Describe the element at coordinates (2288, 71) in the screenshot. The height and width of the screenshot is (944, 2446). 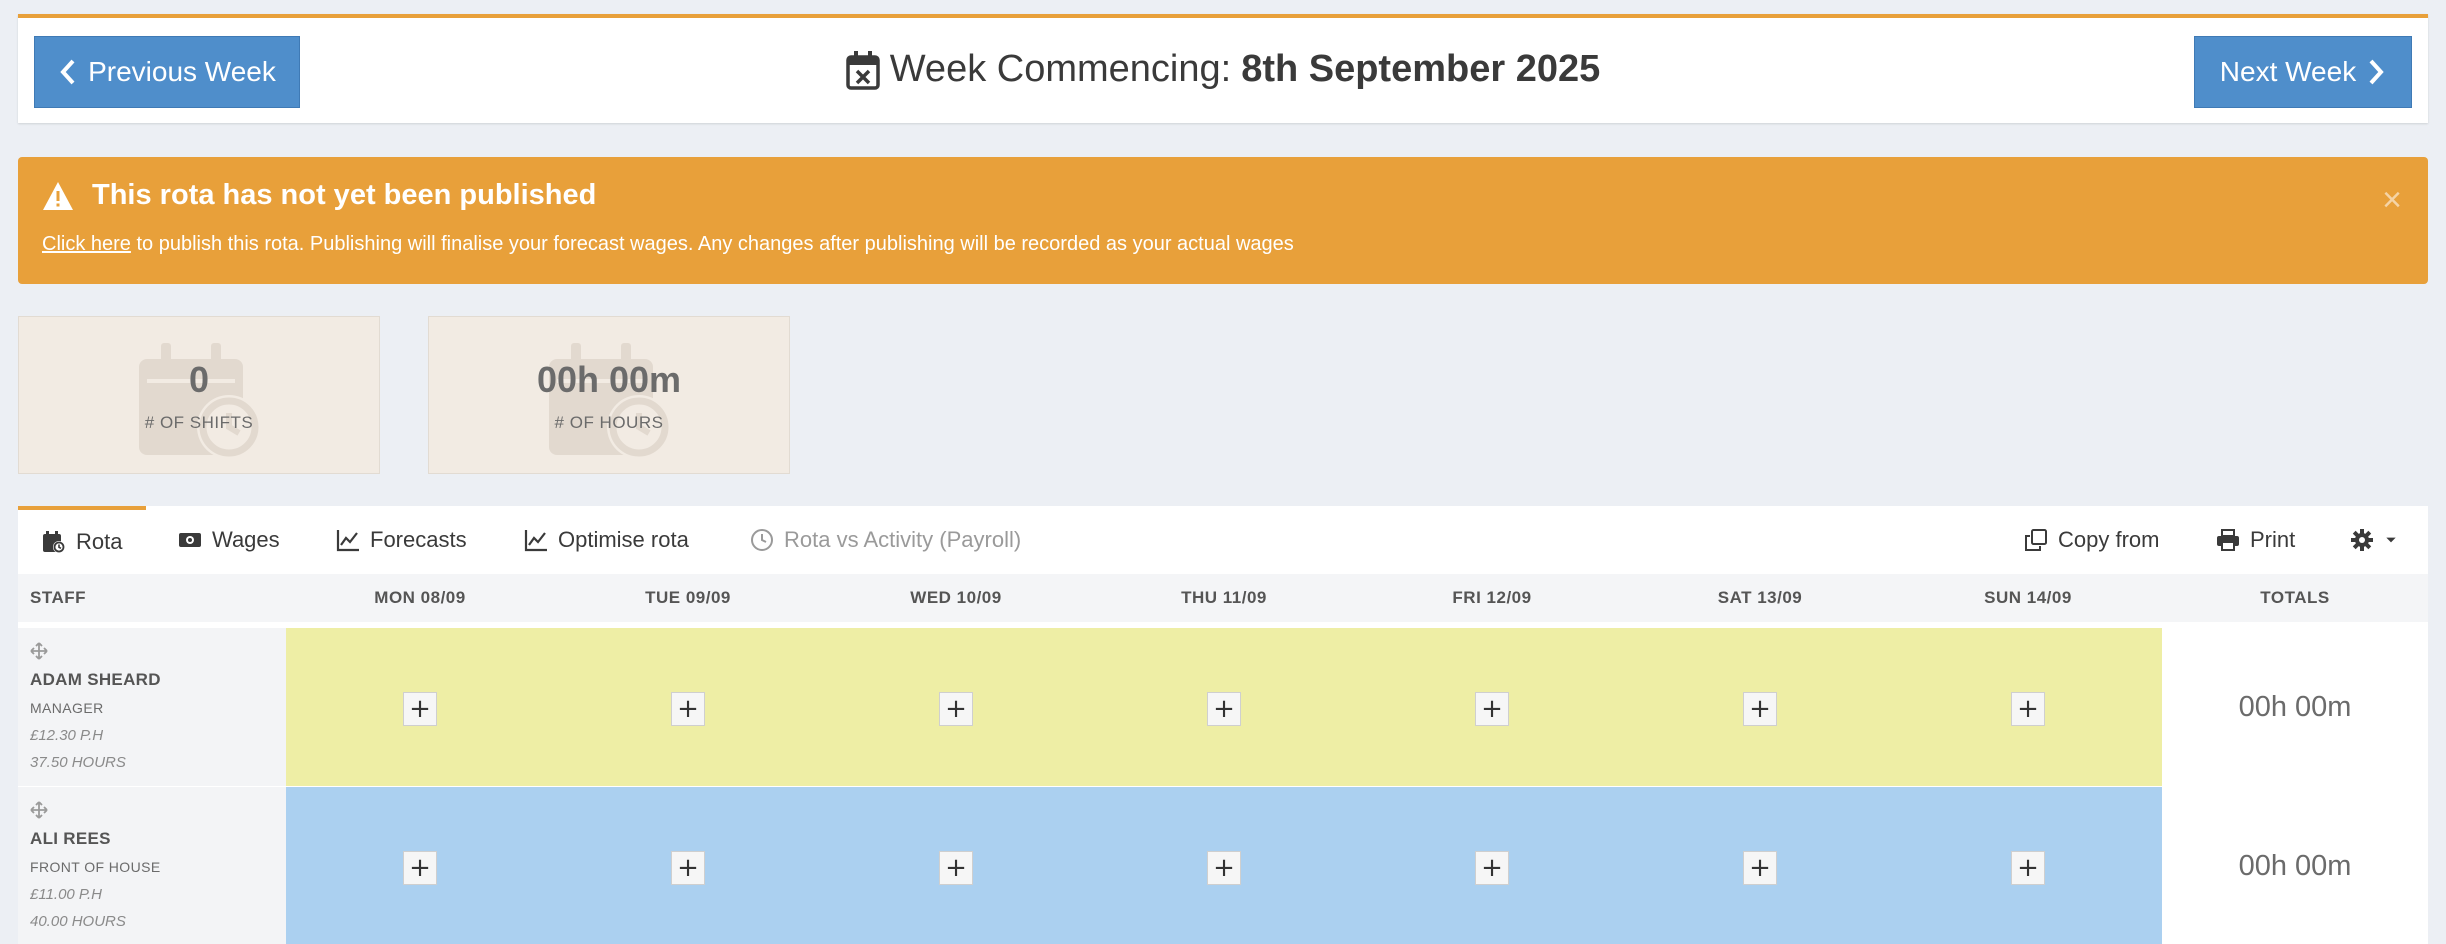
I see `next-week-label: Next Week` at that location.